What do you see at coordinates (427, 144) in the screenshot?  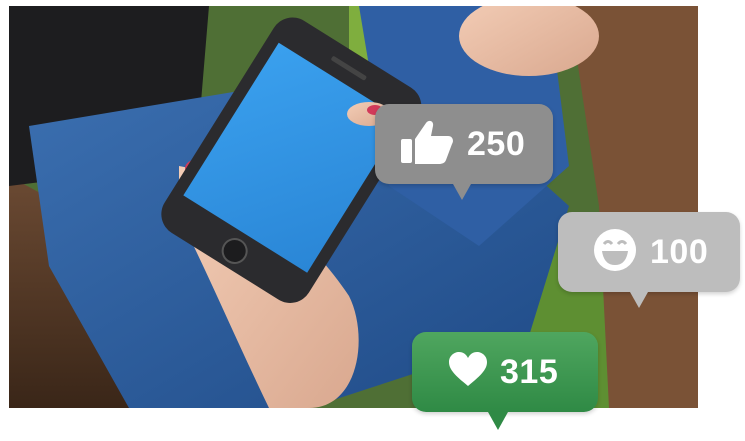 I see `thumbs-up-icon` at bounding box center [427, 144].